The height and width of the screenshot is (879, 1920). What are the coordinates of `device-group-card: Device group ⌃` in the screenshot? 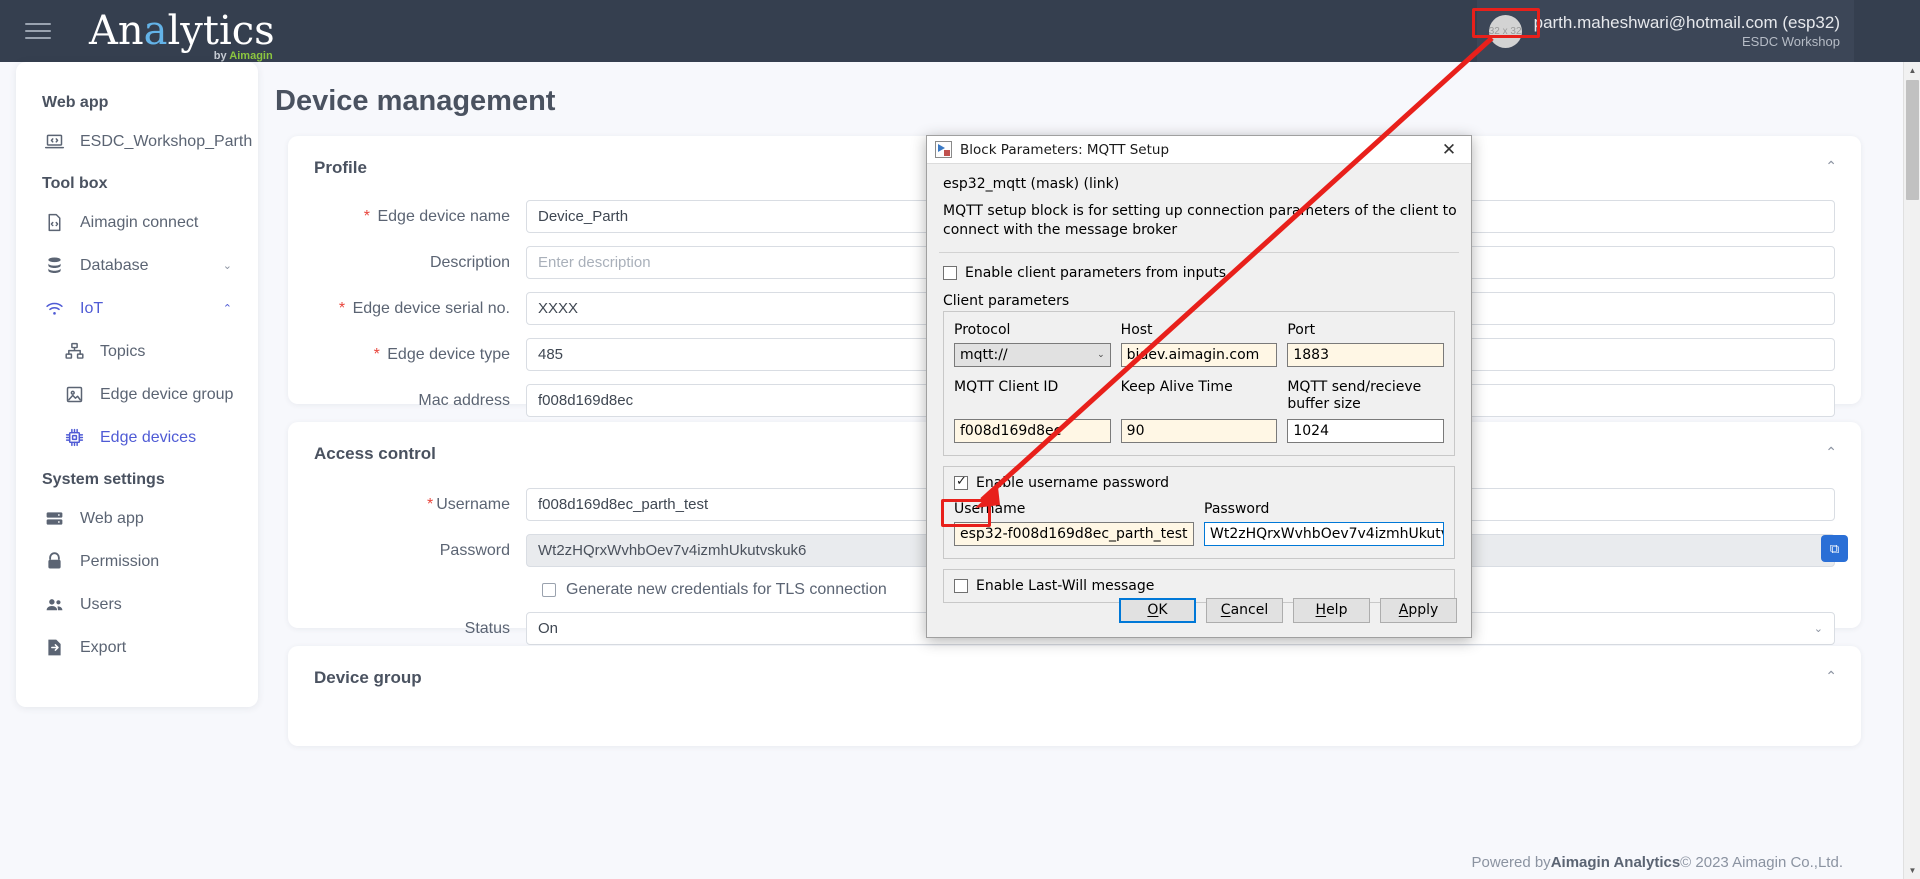 It's located at (1074, 696).